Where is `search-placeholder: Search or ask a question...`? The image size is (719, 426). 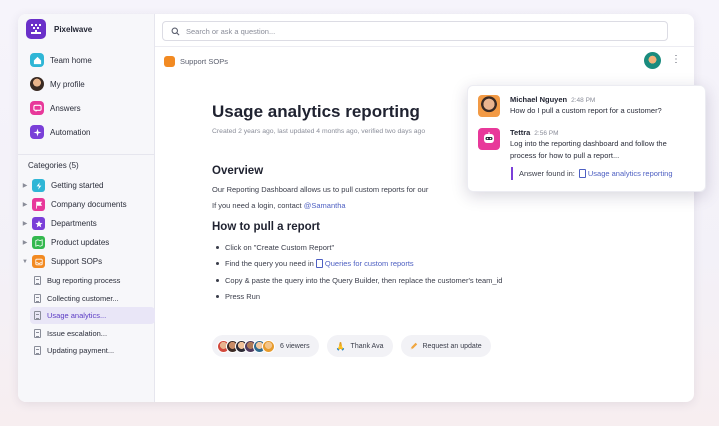
search-placeholder: Search or ask a question... is located at coordinates (231, 31).